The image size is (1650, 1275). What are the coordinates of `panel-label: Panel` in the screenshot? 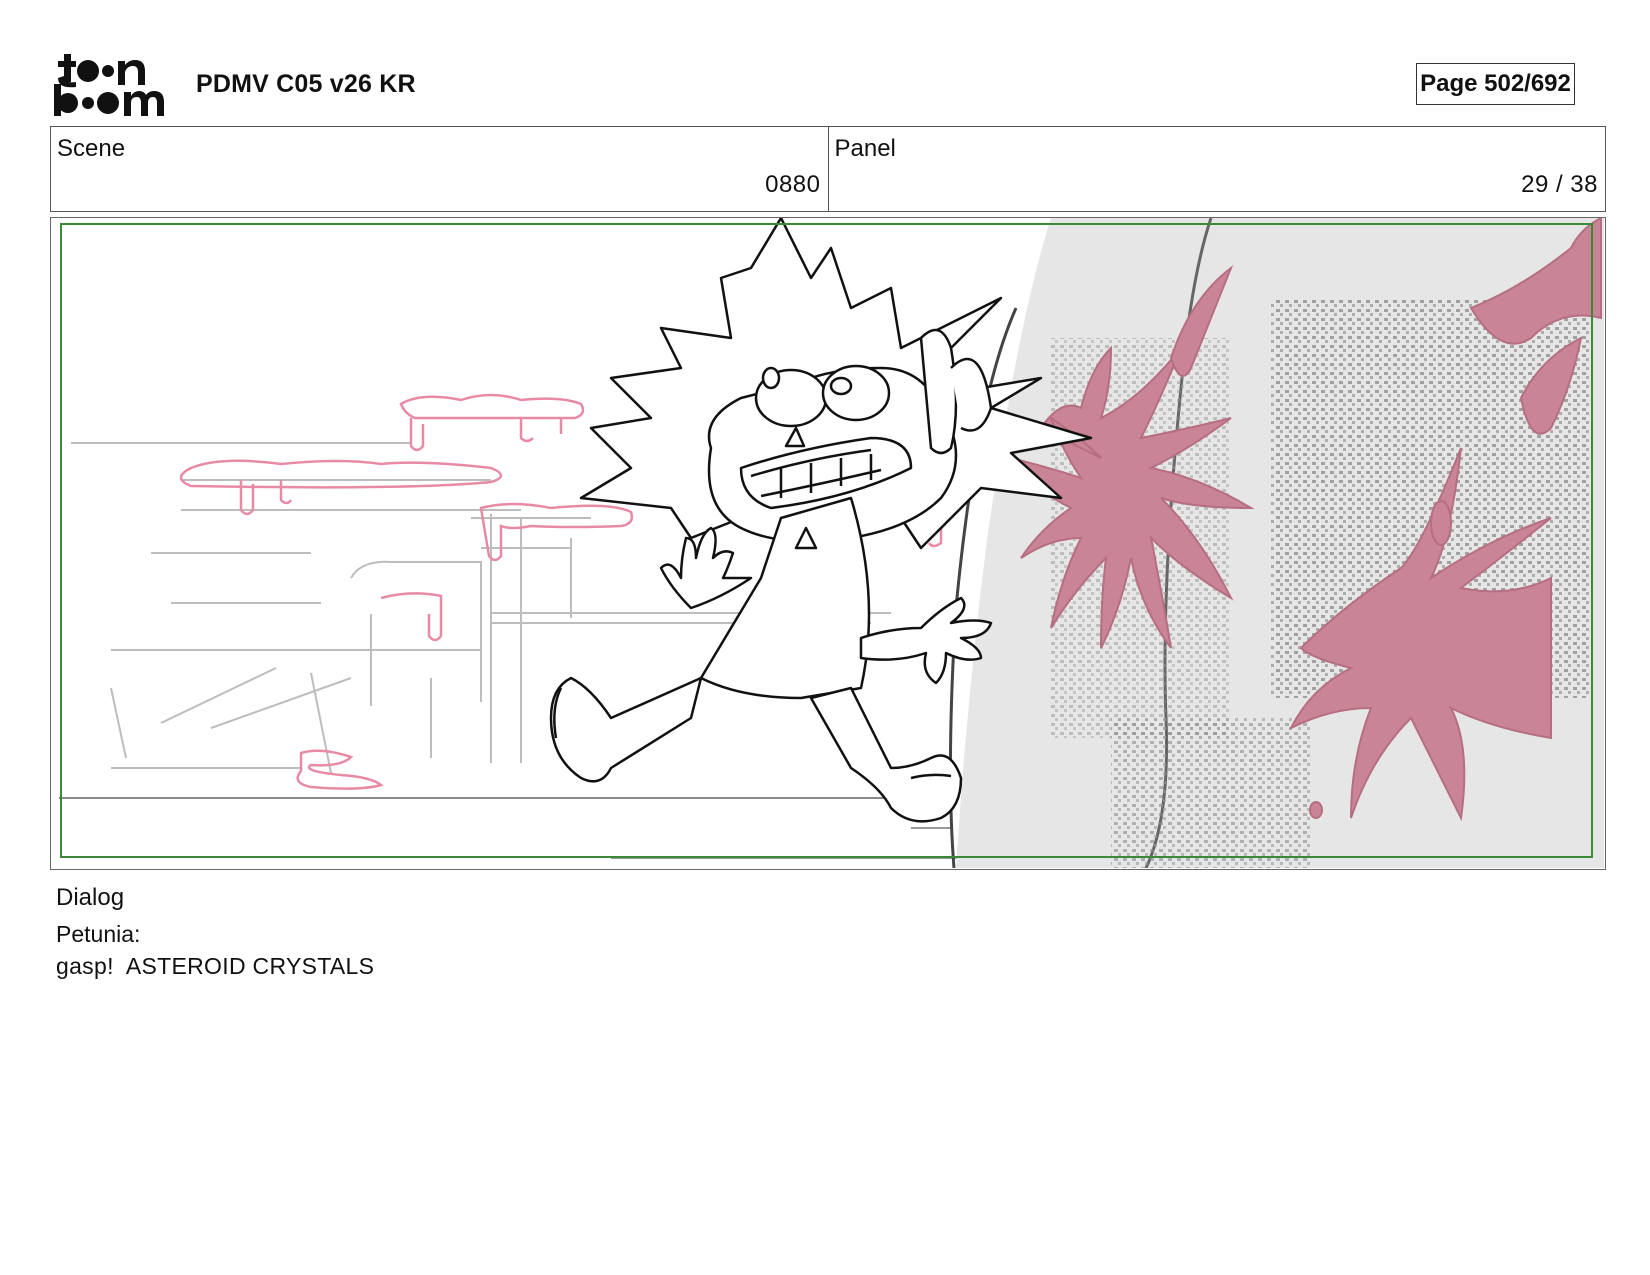 It's located at (865, 148).